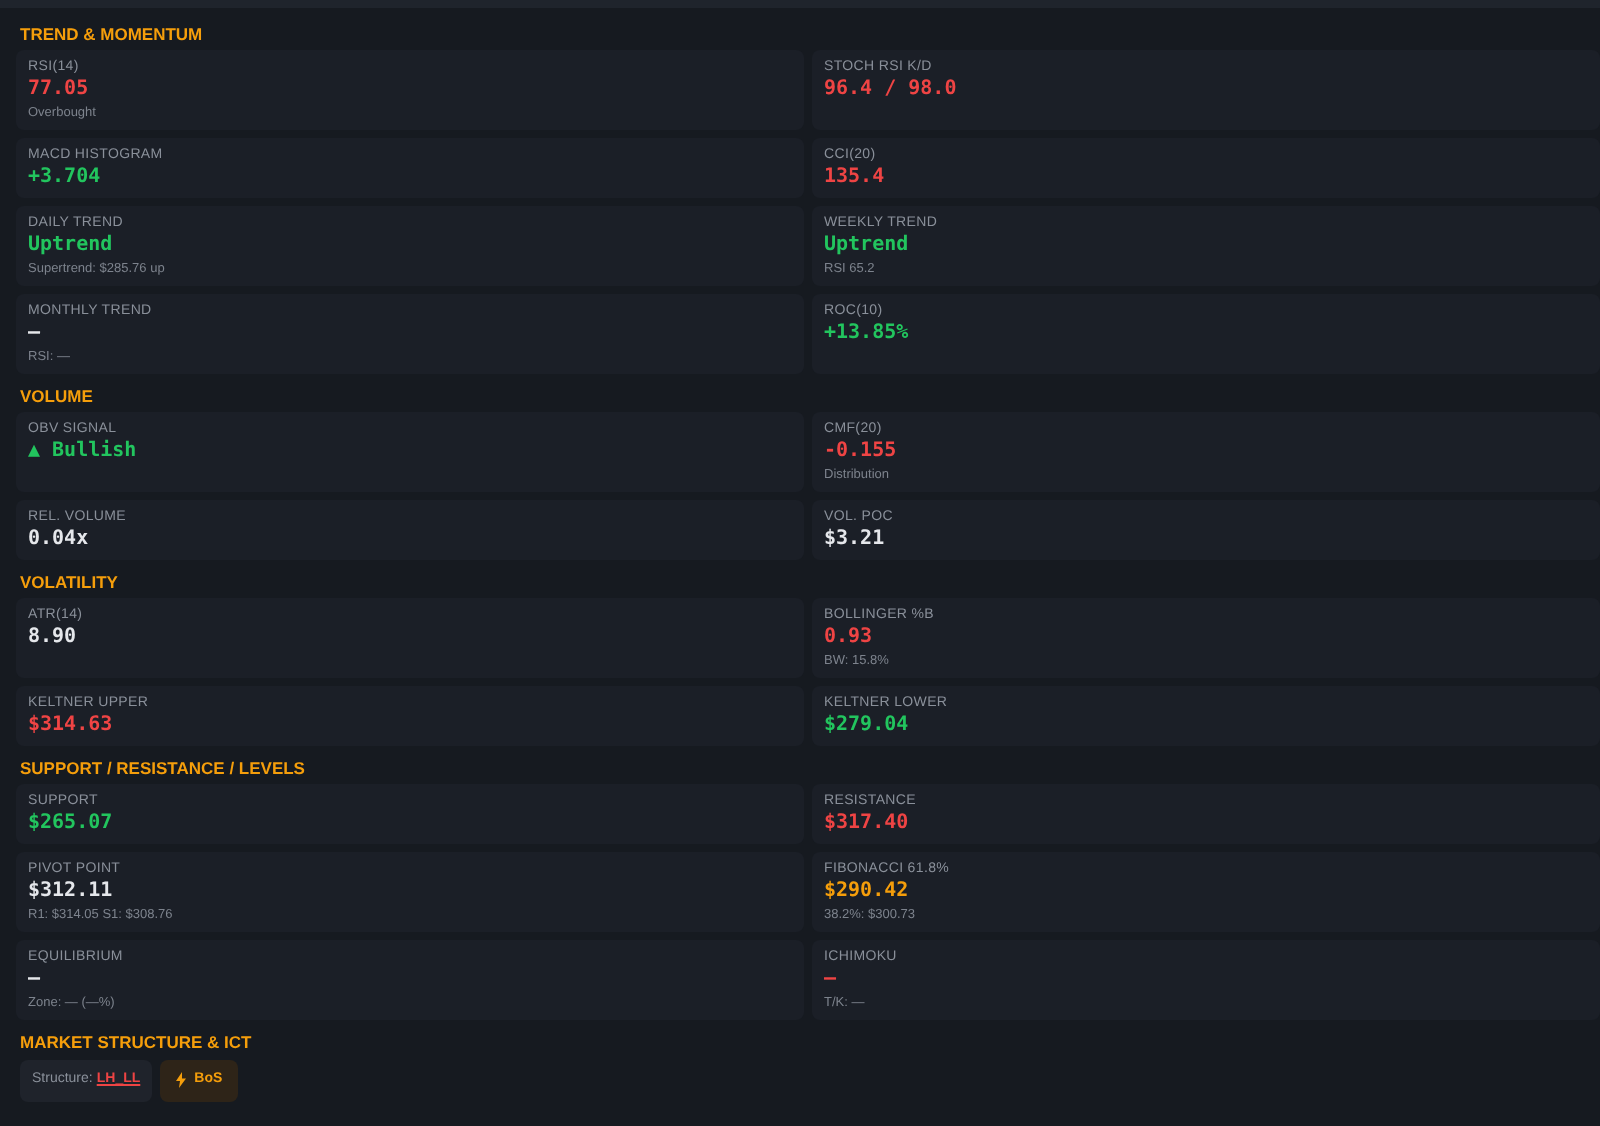  I want to click on section-title: VOLATILITY, so click(69, 583).